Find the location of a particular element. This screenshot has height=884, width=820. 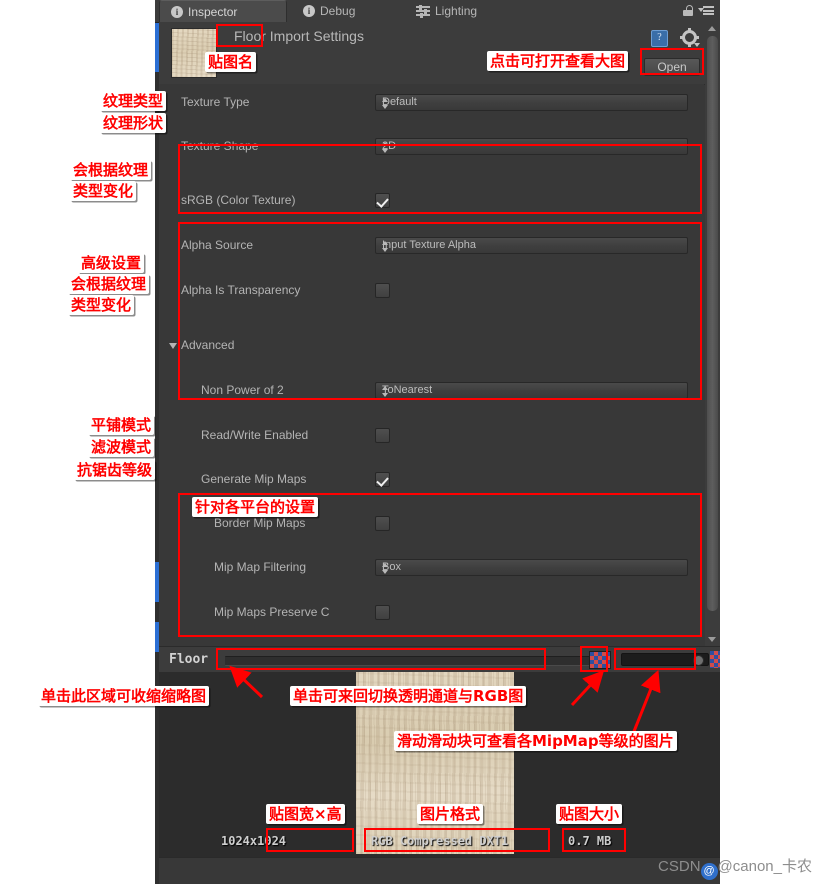

texture-type-label: Texture Type is located at coordinates (215, 102).